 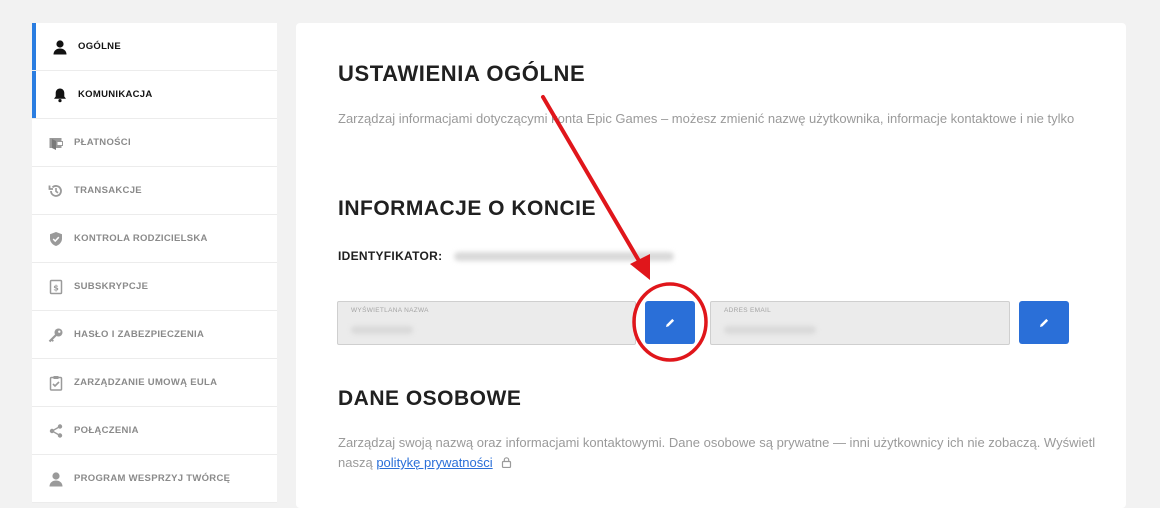 What do you see at coordinates (382, 330) in the screenshot?
I see `display-name-value-redacted` at bounding box center [382, 330].